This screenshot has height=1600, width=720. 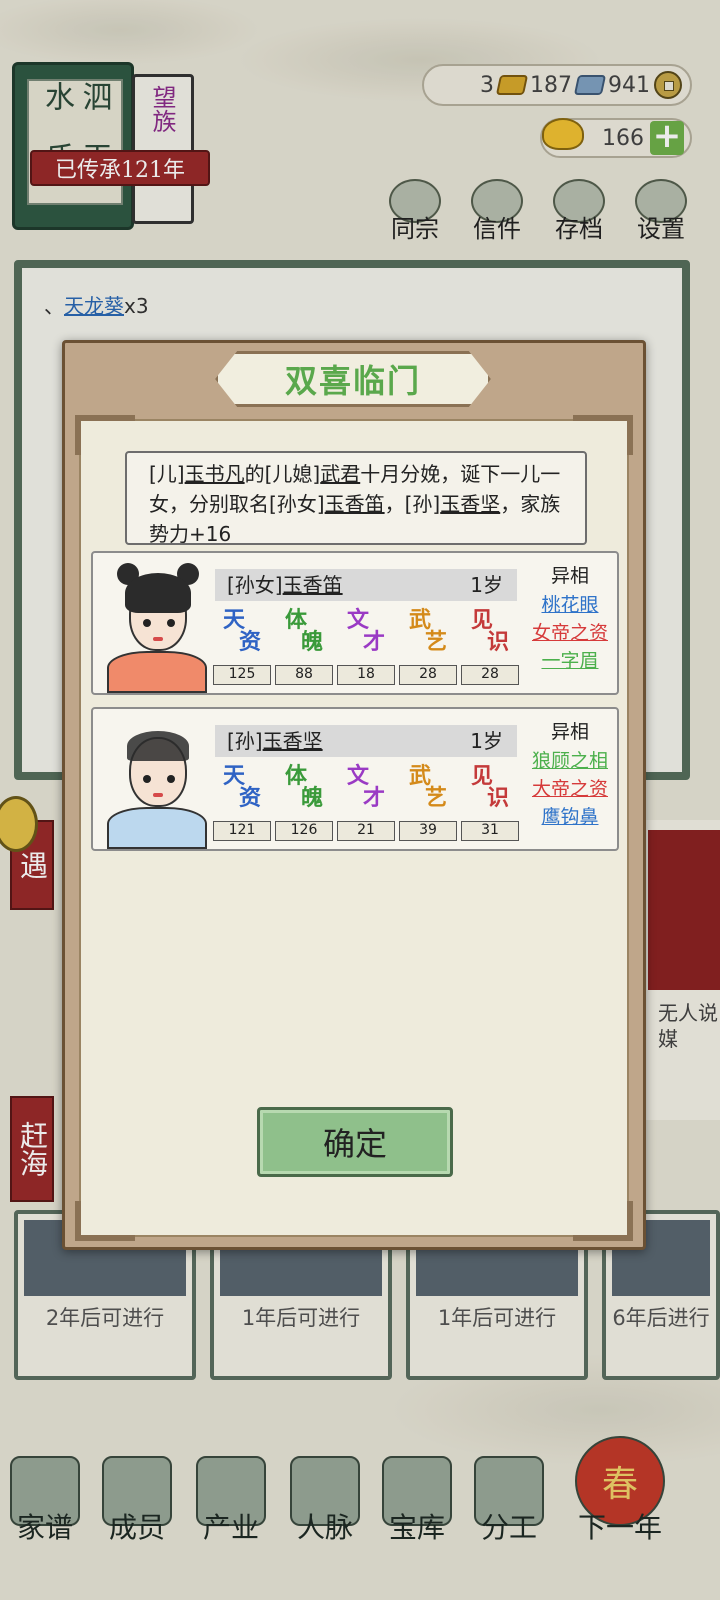 I want to click on msg-part: ，[孙], so click(x=412, y=504).